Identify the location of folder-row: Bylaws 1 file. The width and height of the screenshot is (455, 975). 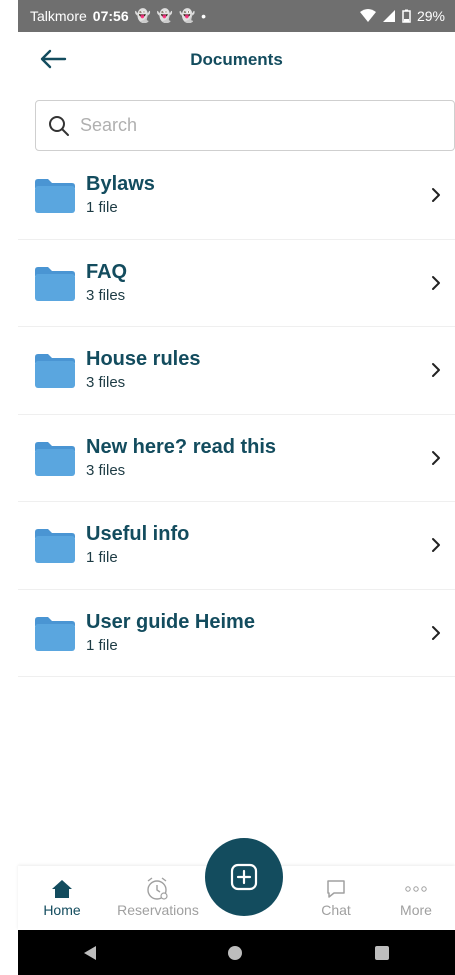
(236, 196).